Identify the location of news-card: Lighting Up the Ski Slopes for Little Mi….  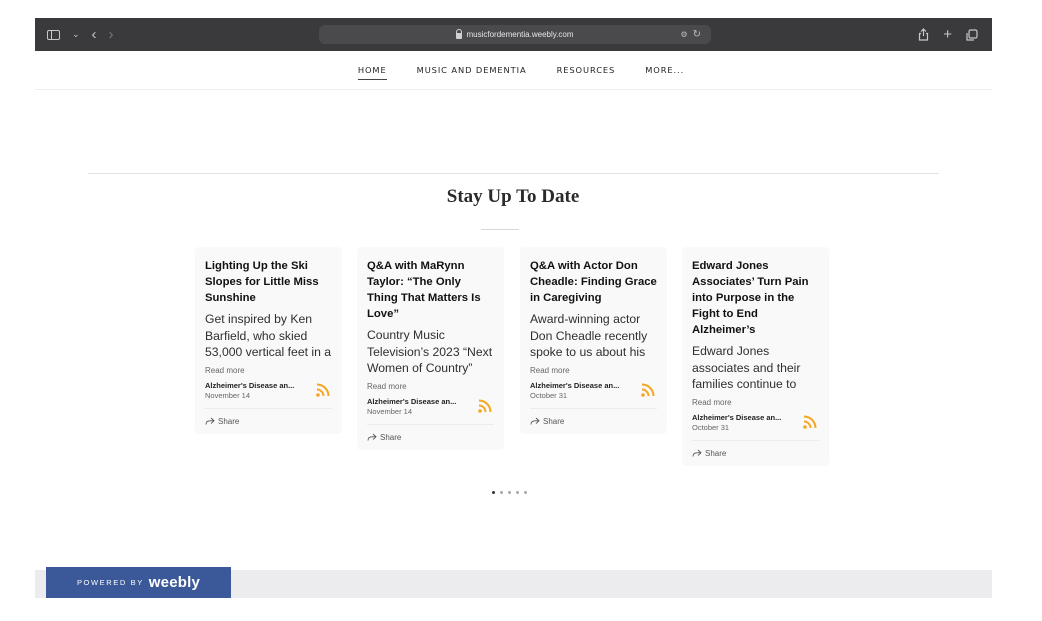
(268, 340).